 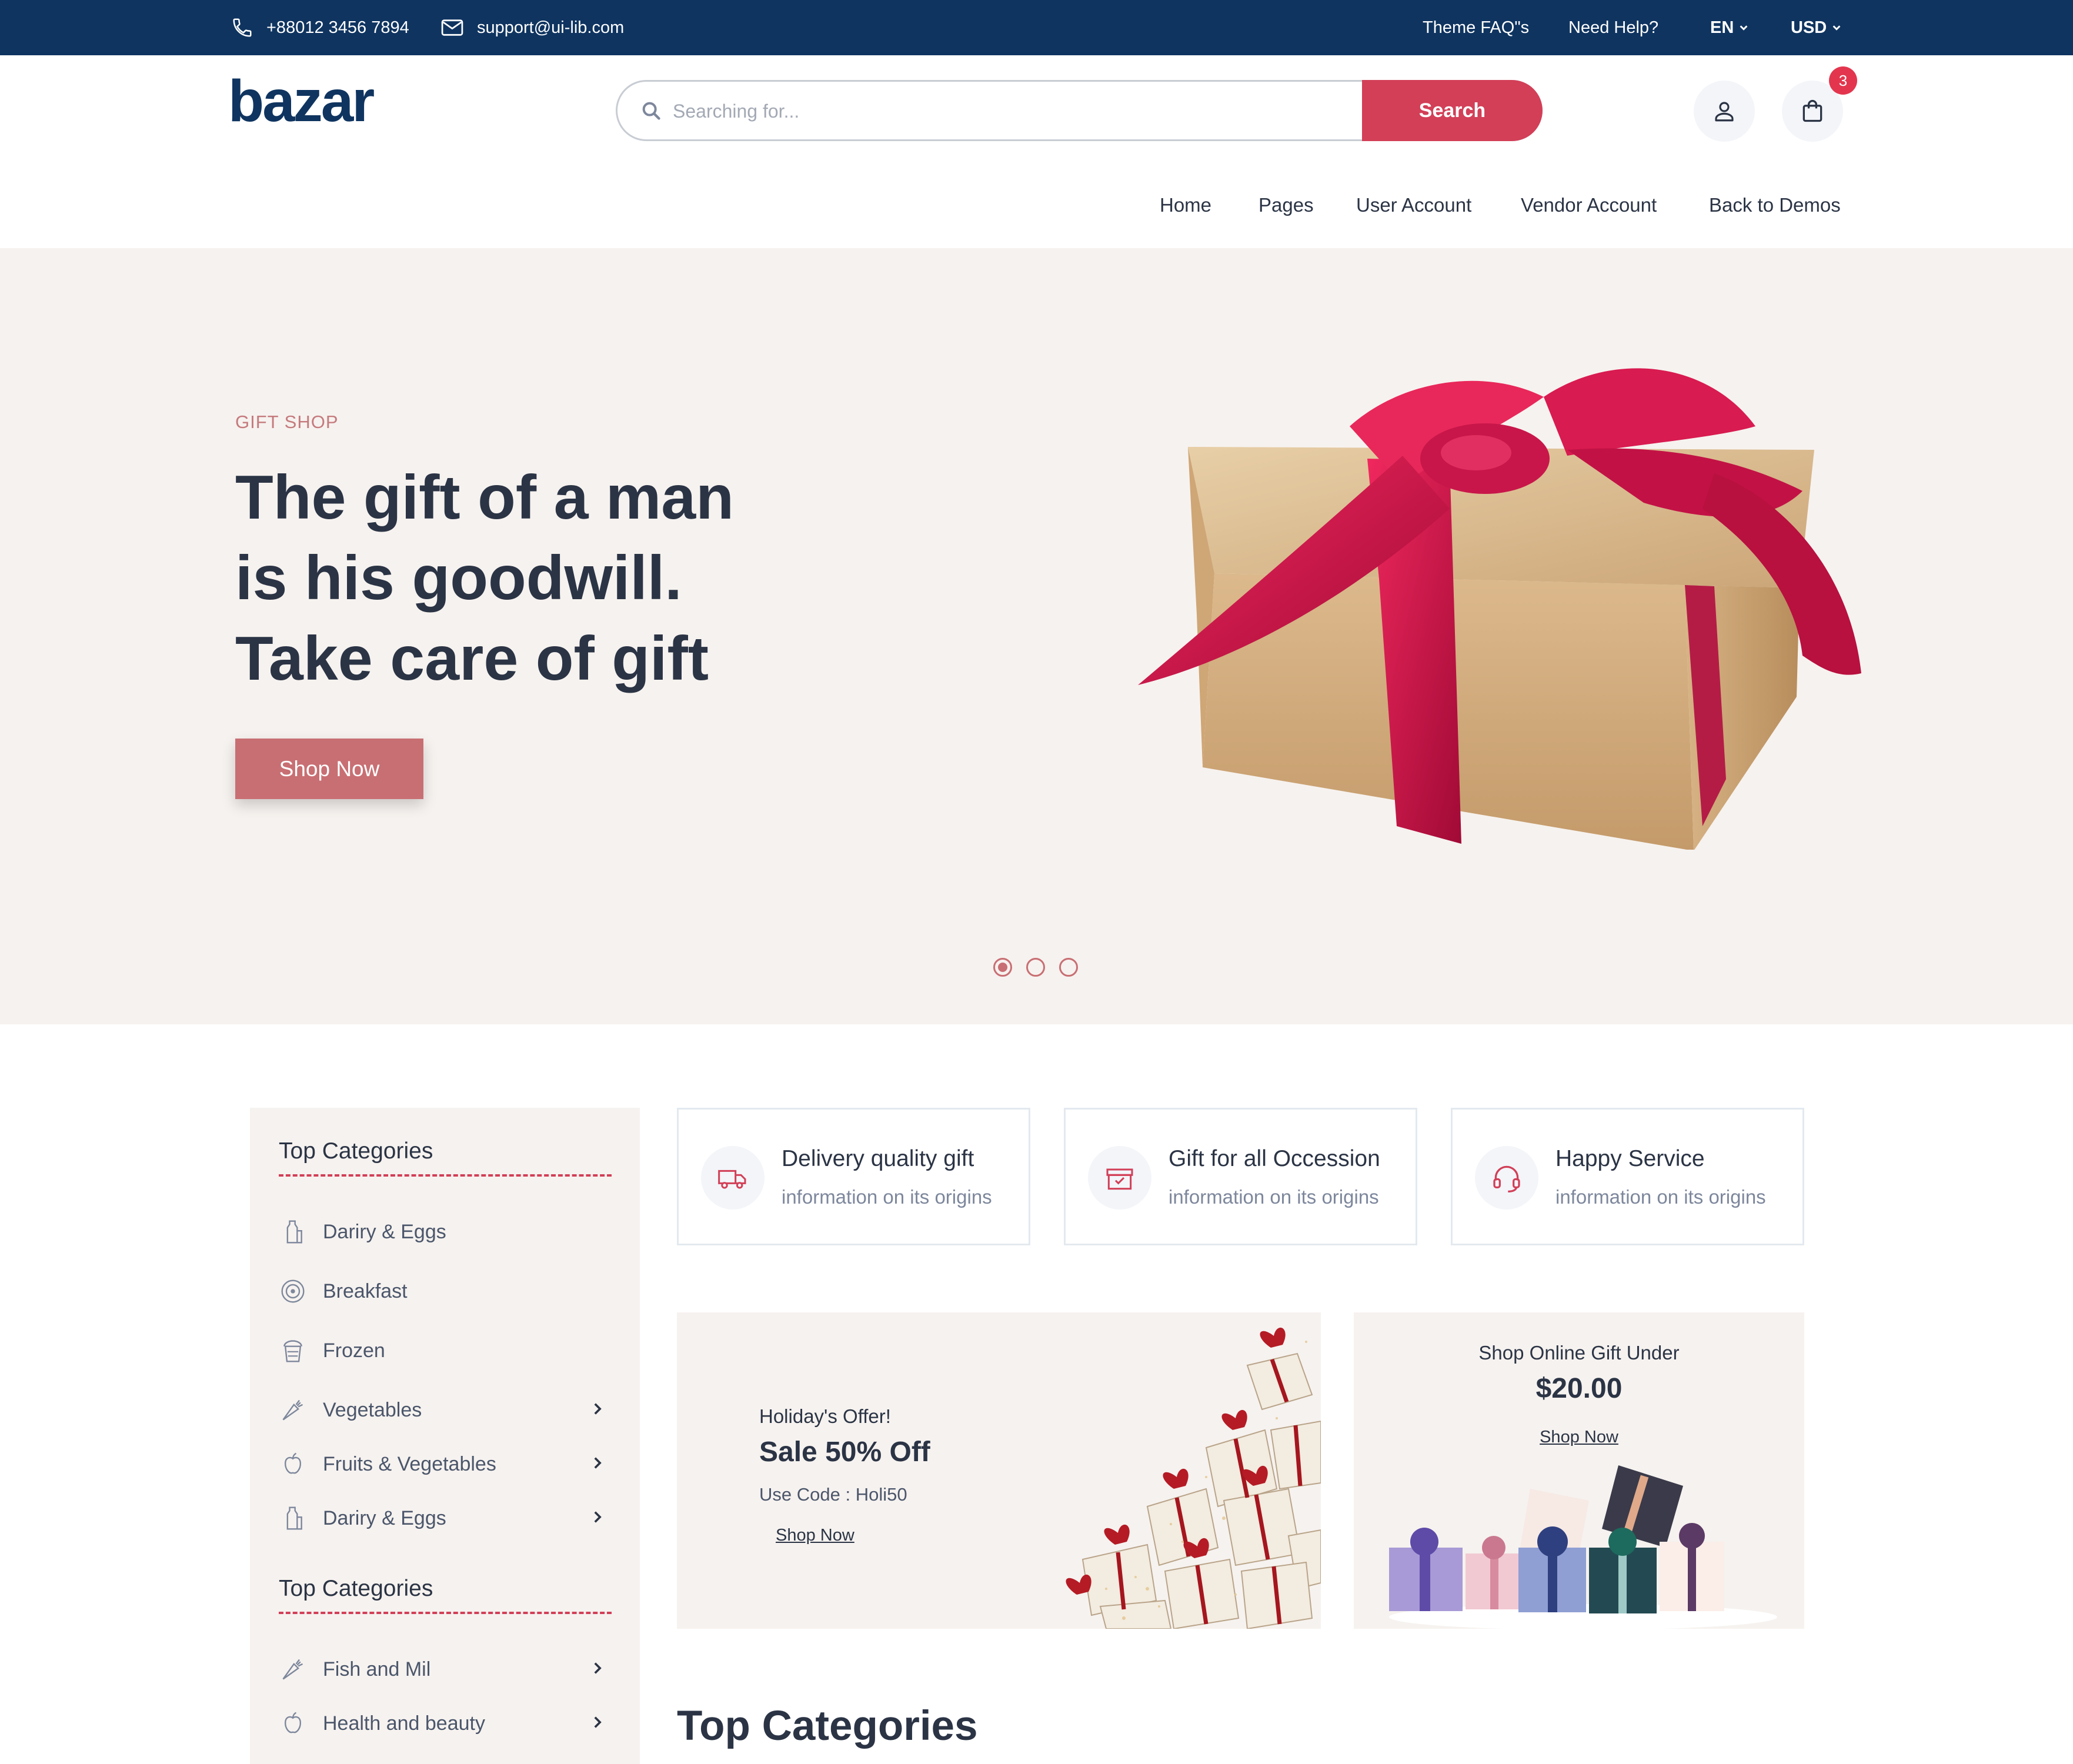 I want to click on search-input, so click(x=1011, y=110).